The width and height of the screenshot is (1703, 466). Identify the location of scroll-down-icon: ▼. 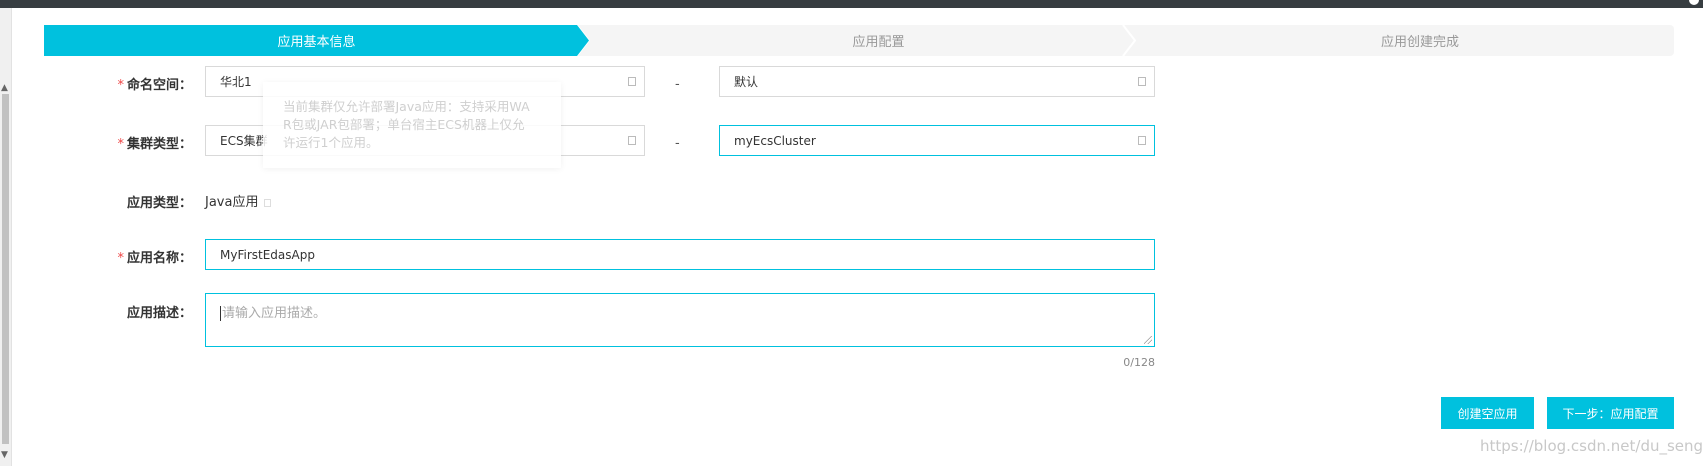
(4, 455).